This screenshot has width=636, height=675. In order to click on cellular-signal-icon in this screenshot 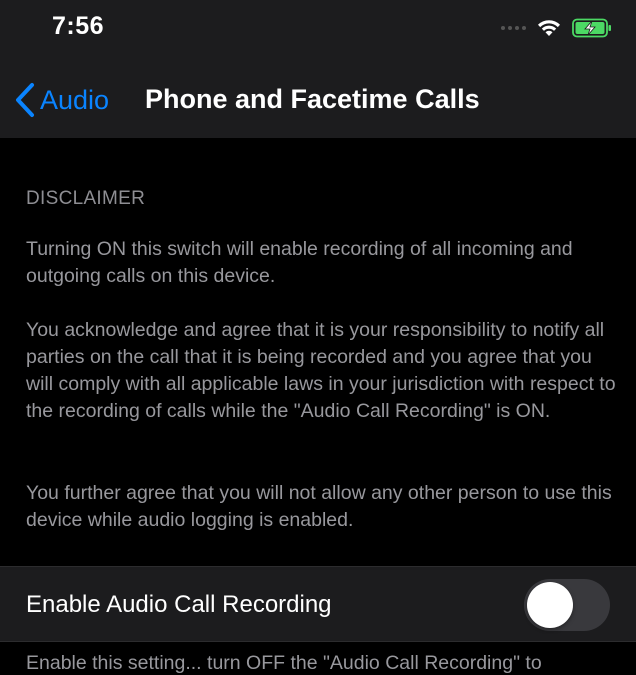, I will do `click(513, 28)`.